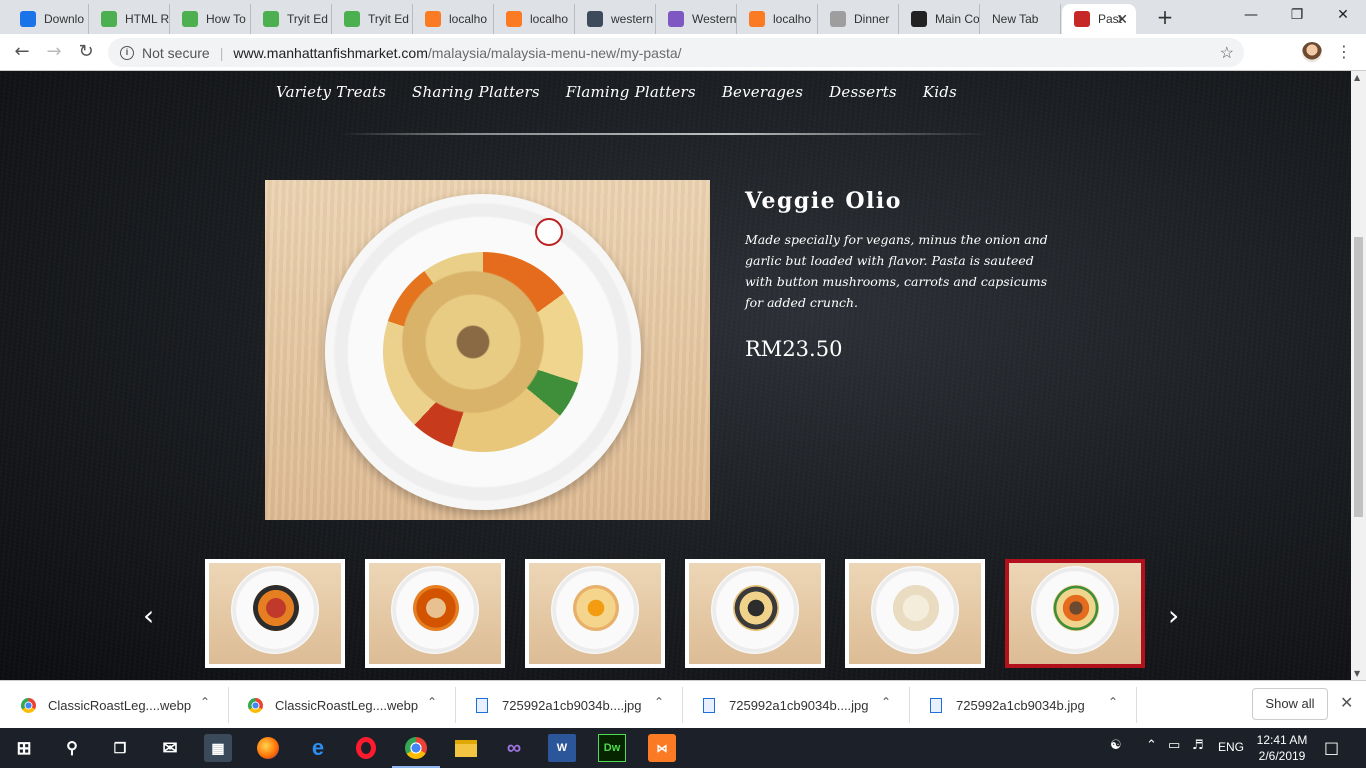 The height and width of the screenshot is (768, 1366). I want to click on language-indicator: ENG, so click(1231, 747).